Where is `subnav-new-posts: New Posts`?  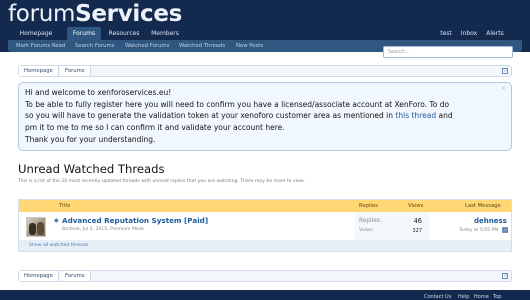 subnav-new-posts: New Posts is located at coordinates (249, 46).